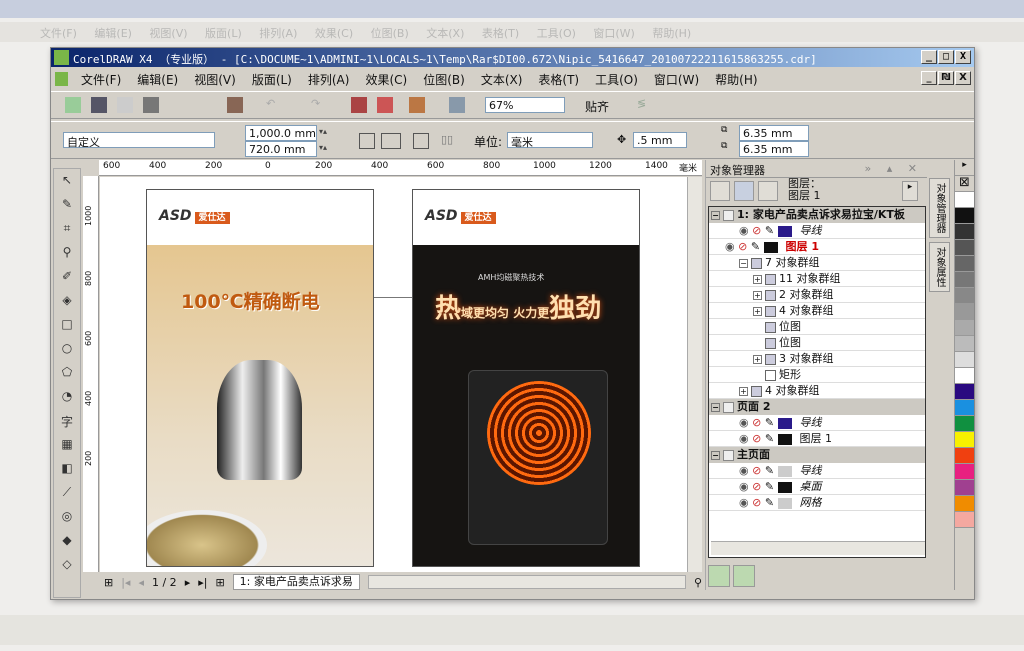 Image resolution: width=1024 pixels, height=651 pixels. What do you see at coordinates (910, 191) in the screenshot?
I see `docker-flyout-arrow-icon: ▸` at bounding box center [910, 191].